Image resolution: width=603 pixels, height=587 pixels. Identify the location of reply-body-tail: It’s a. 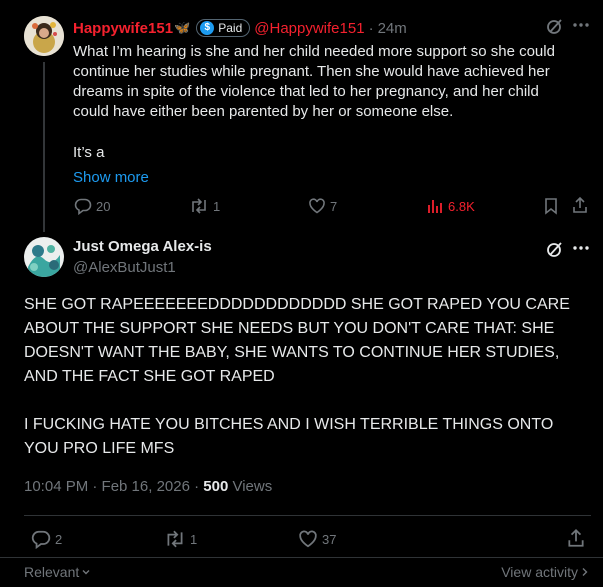
(89, 152).